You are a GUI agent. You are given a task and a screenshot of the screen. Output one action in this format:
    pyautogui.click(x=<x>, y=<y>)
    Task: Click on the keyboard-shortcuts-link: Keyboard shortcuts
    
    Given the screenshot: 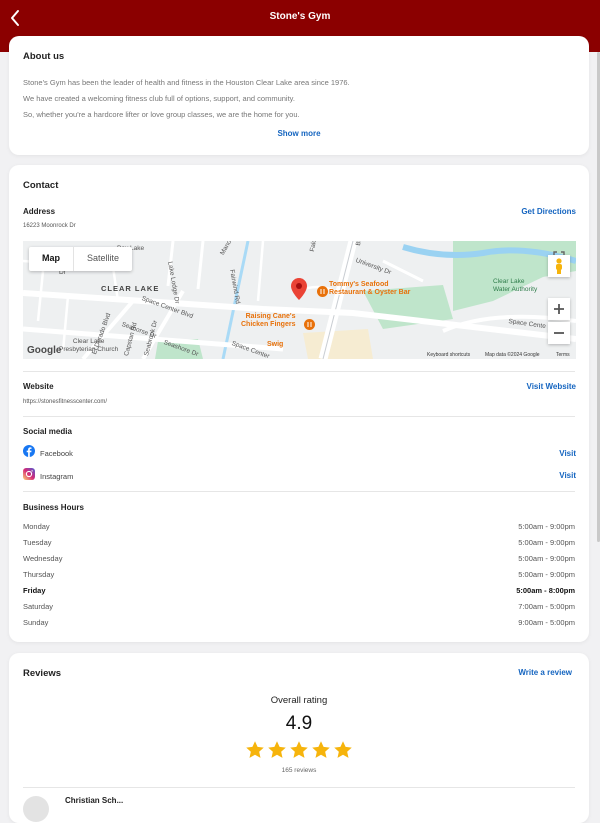 What is the action you would take?
    pyautogui.click(x=448, y=355)
    